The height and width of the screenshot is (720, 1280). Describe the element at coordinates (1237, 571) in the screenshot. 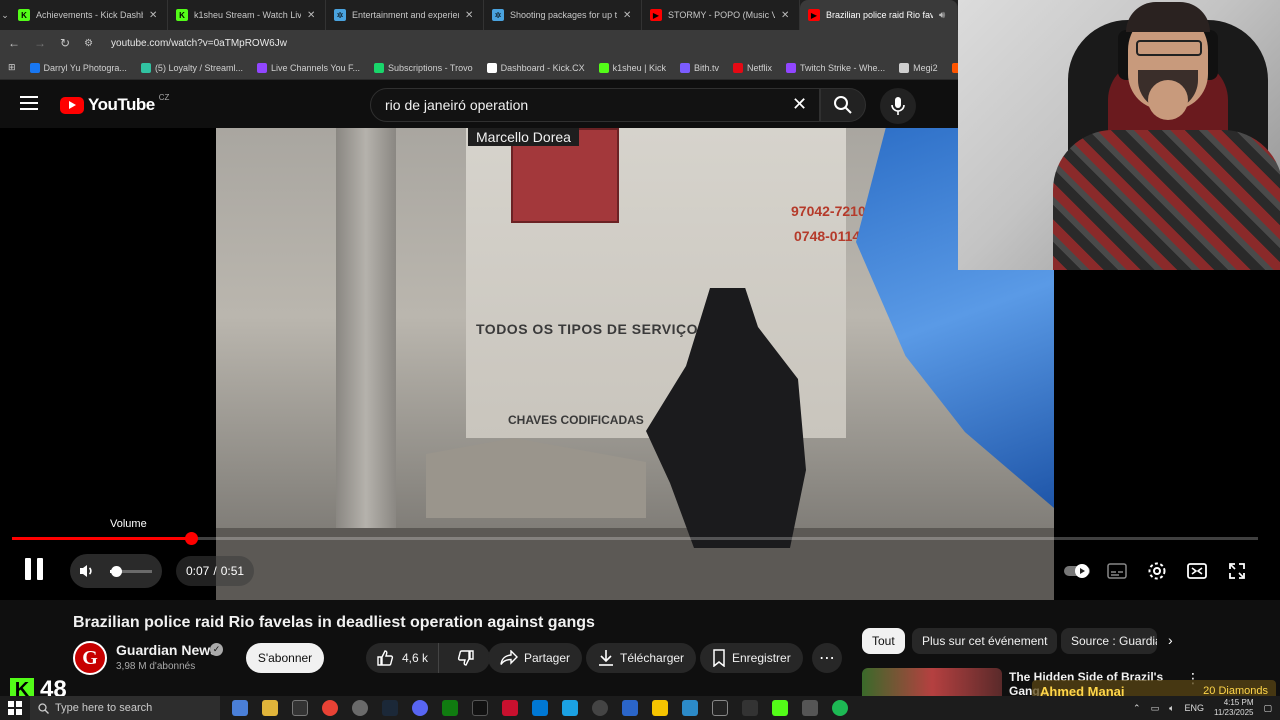

I see `fullscreen-button` at that location.